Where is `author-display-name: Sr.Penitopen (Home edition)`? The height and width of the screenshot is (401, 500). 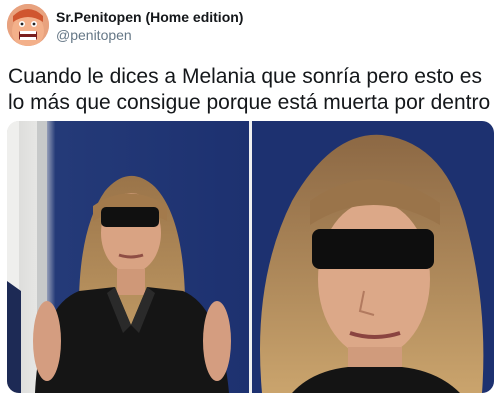
author-display-name: Sr.Penitopen (Home edition) is located at coordinates (149, 17).